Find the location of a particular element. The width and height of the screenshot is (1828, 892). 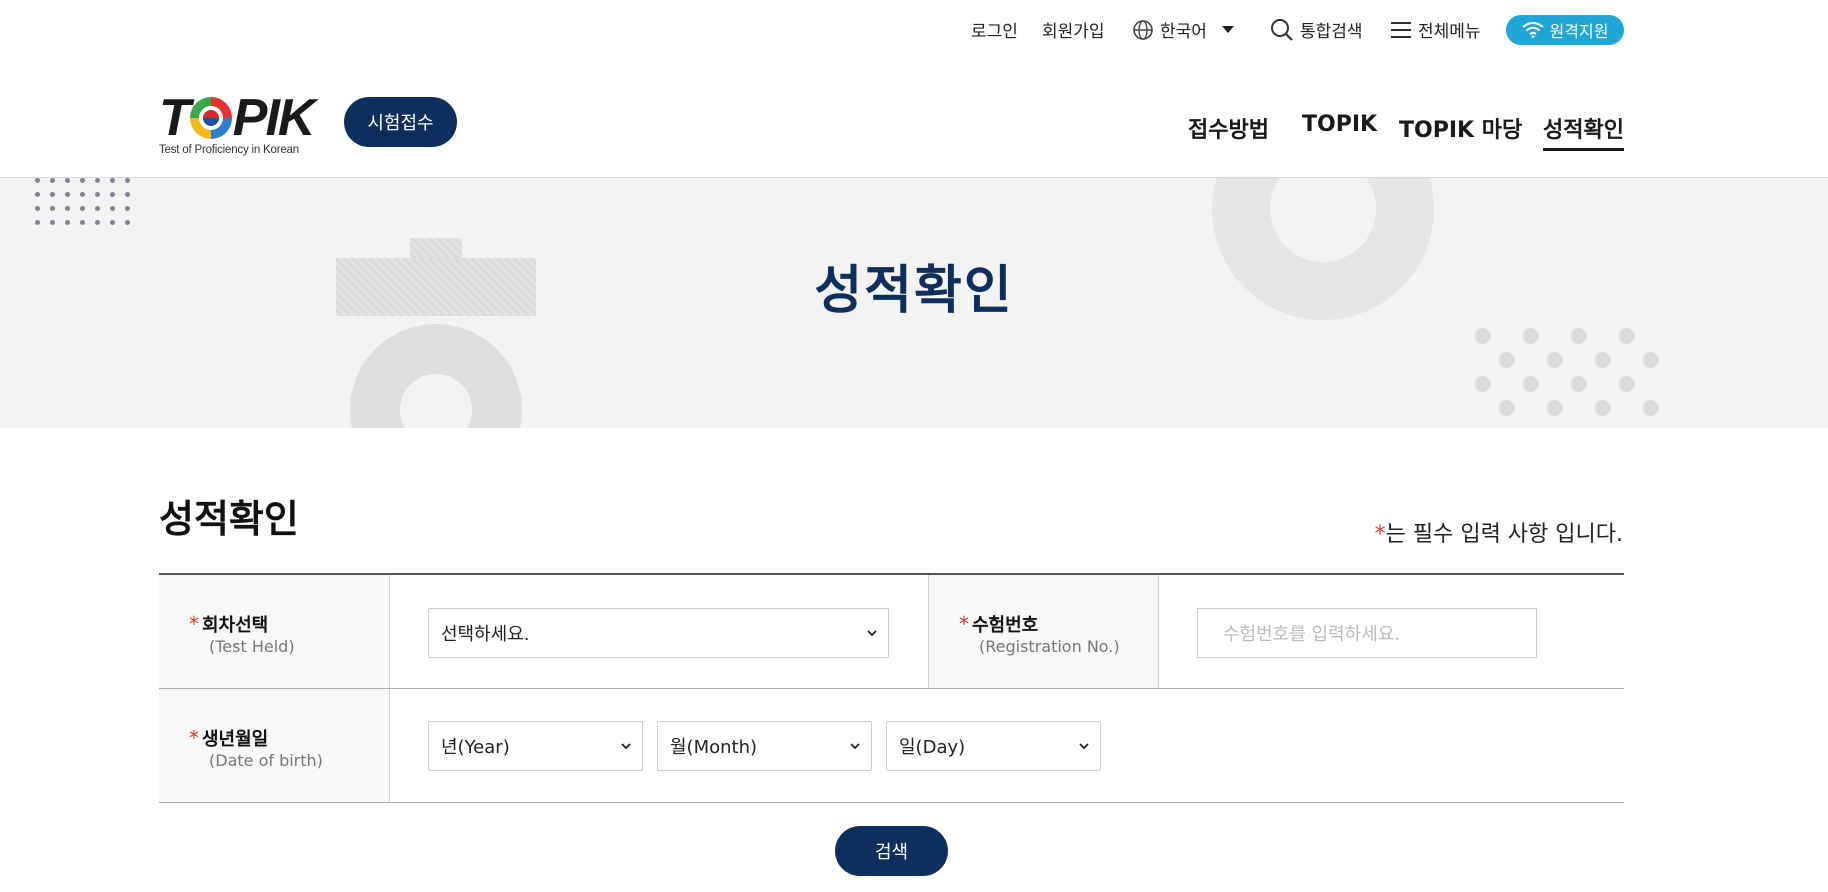

nav-item-score-check: 성적확인 is located at coordinates (1583, 131).